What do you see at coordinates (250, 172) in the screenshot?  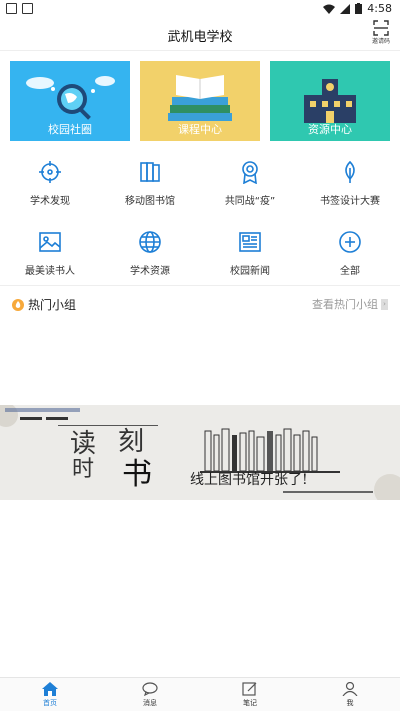 I see `medal-icon` at bounding box center [250, 172].